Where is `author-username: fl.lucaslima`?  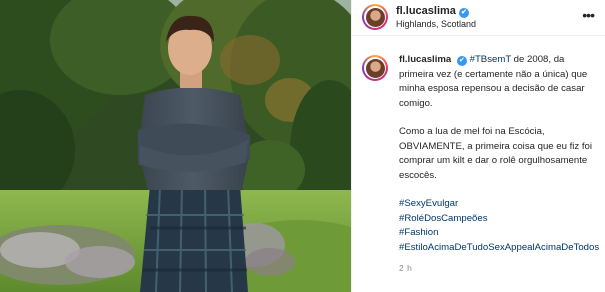 author-username: fl.lucaslima is located at coordinates (426, 11).